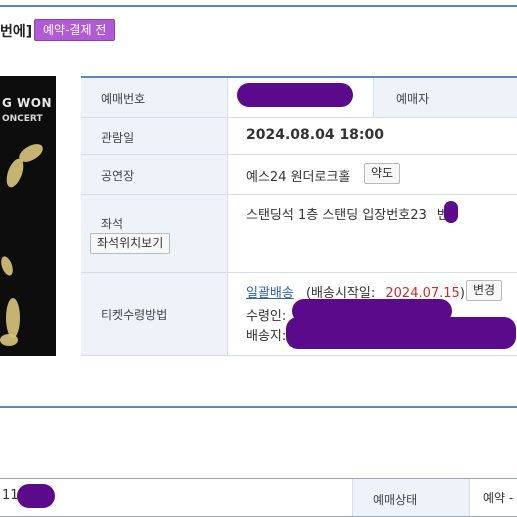 This screenshot has width=517, height=517. What do you see at coordinates (258, 407) in the screenshot?
I see `section-divider` at bounding box center [258, 407].